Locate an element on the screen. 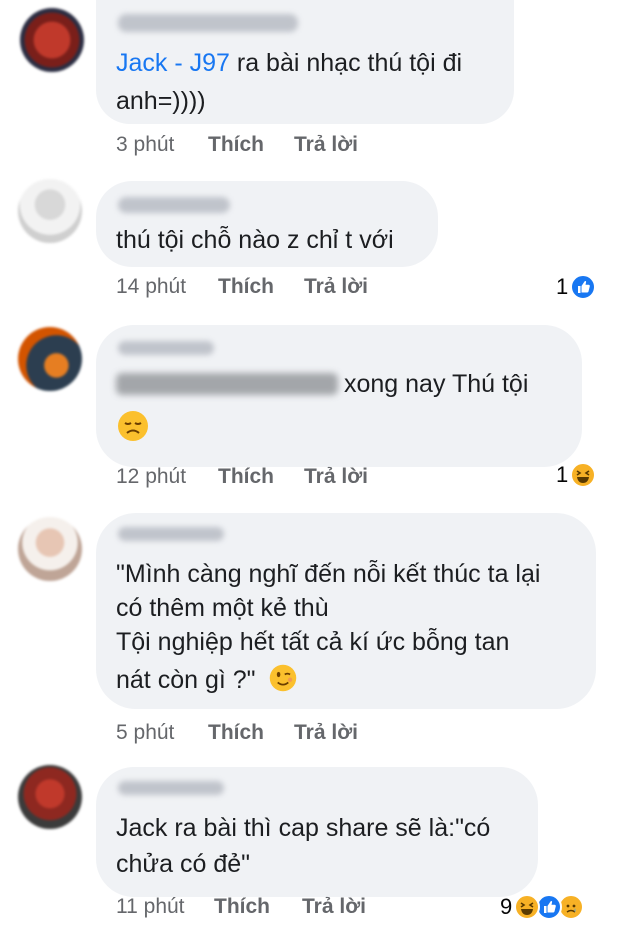  reaction-count: 9 is located at coordinates (506, 906).